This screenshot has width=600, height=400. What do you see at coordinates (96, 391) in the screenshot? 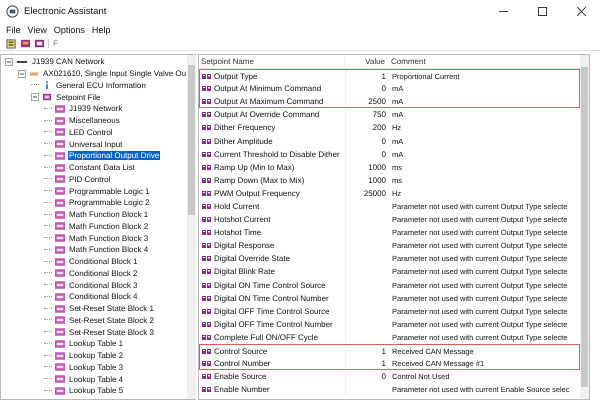
I see `tree-item: Lookup Table 5` at bounding box center [96, 391].